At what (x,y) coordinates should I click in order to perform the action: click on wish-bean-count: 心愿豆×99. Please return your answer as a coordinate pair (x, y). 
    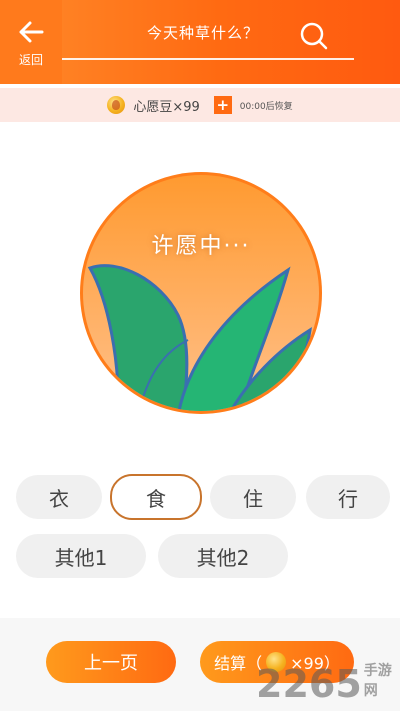
    Looking at the image, I should click on (166, 107).